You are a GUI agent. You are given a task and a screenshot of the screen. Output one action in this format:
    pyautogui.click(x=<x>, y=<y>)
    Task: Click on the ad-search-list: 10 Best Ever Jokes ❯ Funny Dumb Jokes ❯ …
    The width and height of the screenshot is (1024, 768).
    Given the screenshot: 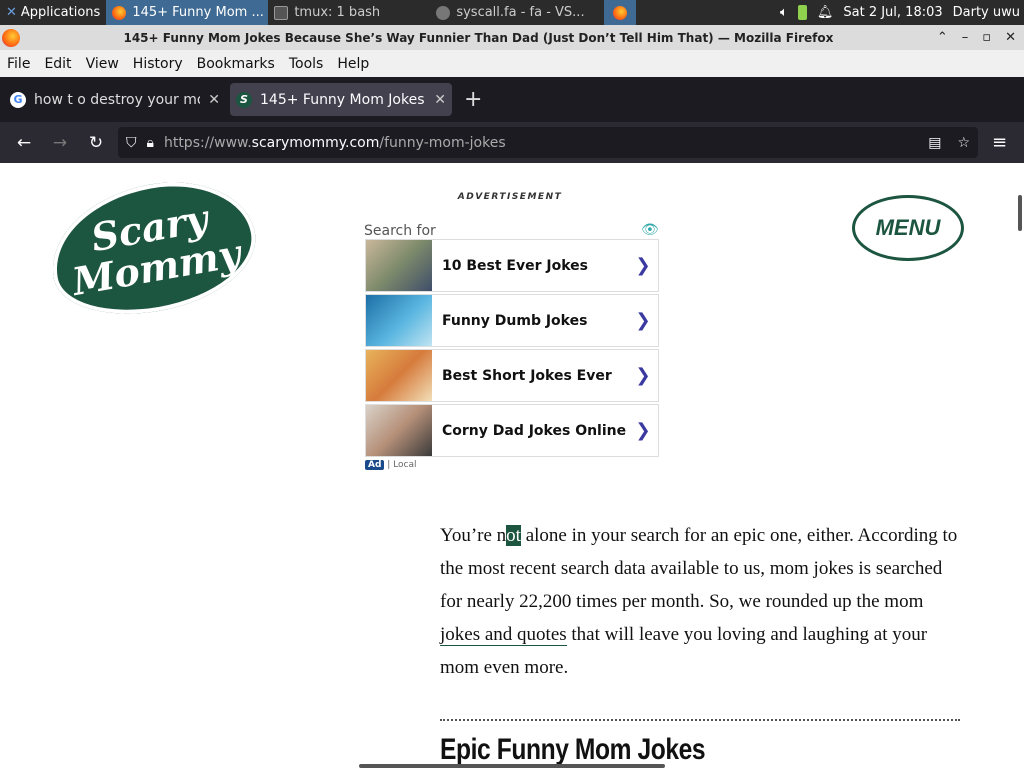 What is the action you would take?
    pyautogui.click(x=512, y=349)
    